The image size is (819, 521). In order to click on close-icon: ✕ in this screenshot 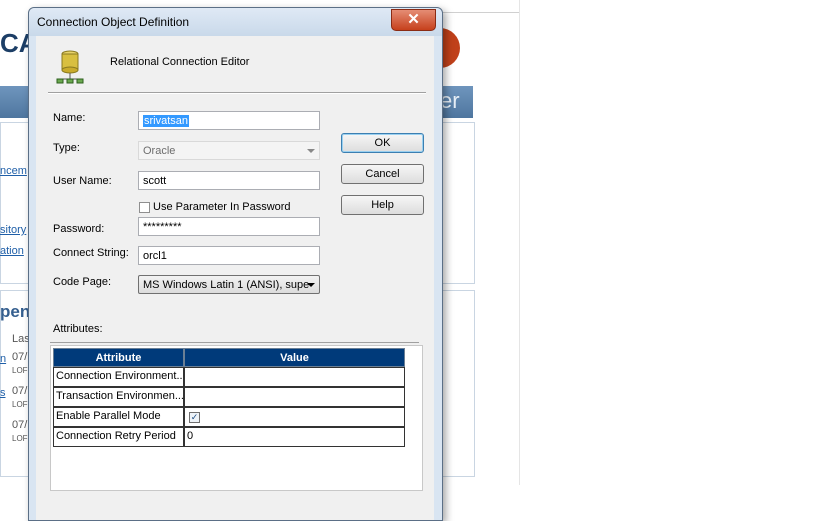, I will do `click(413, 19)`.